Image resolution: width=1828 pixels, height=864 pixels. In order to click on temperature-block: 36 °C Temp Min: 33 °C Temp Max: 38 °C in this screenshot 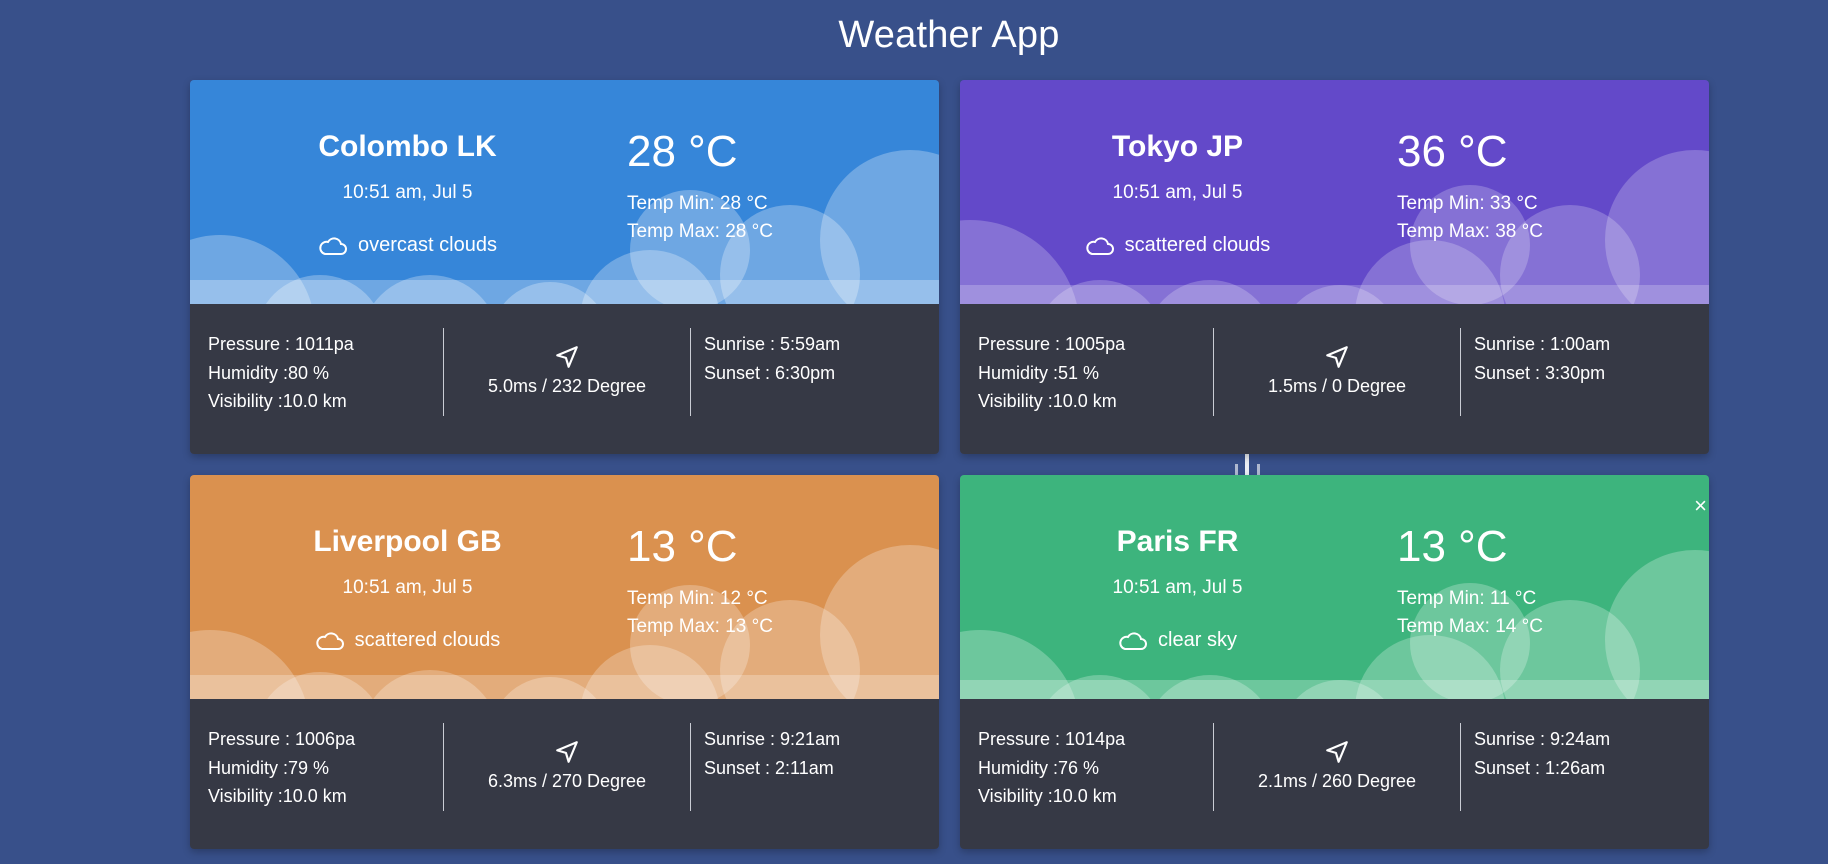, I will do `click(1470, 188)`.